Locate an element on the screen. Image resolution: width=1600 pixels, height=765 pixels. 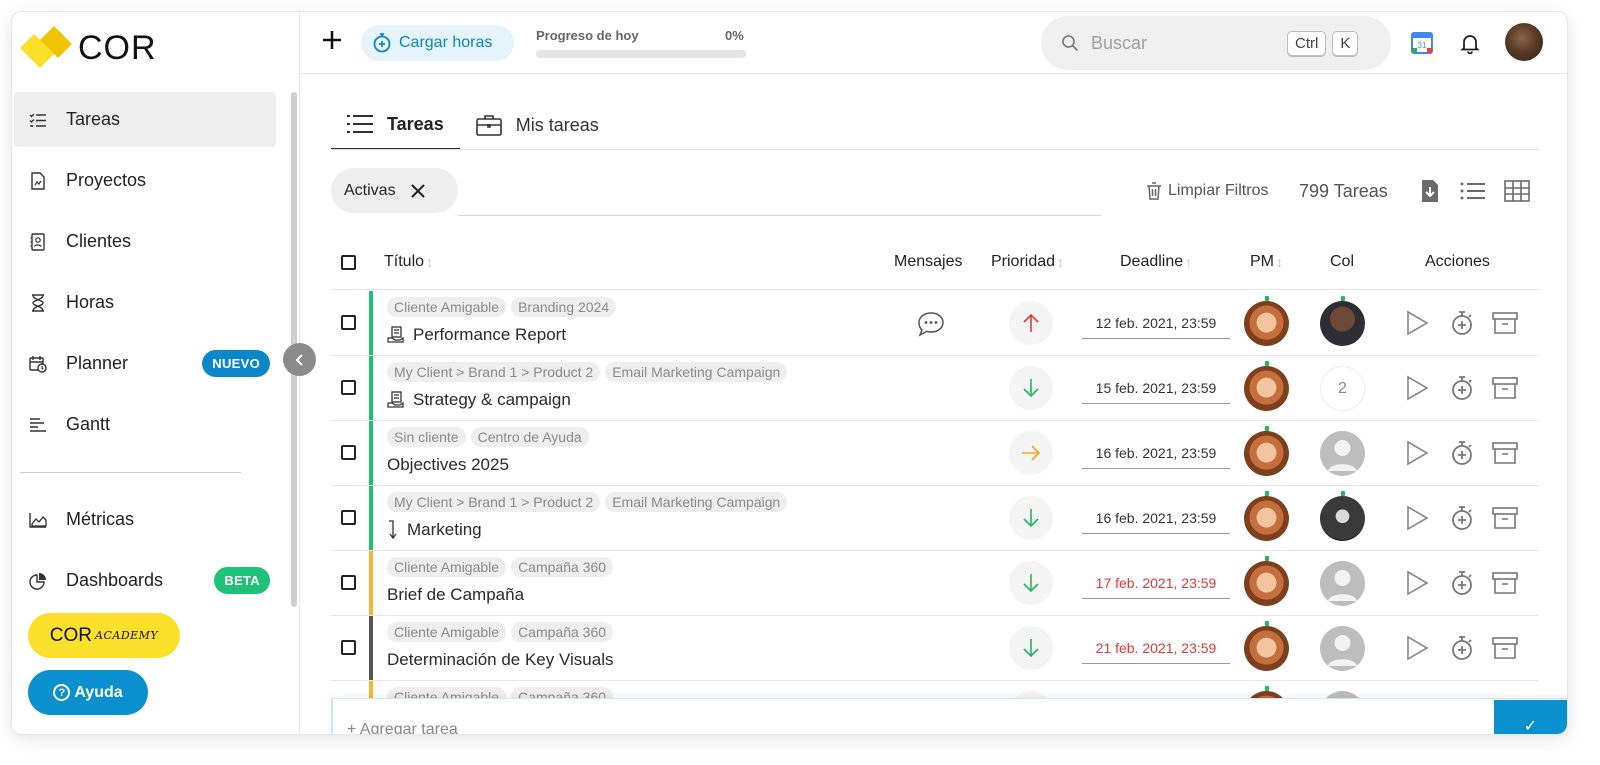
task-title: Objectives 2025 is located at coordinates (448, 465).